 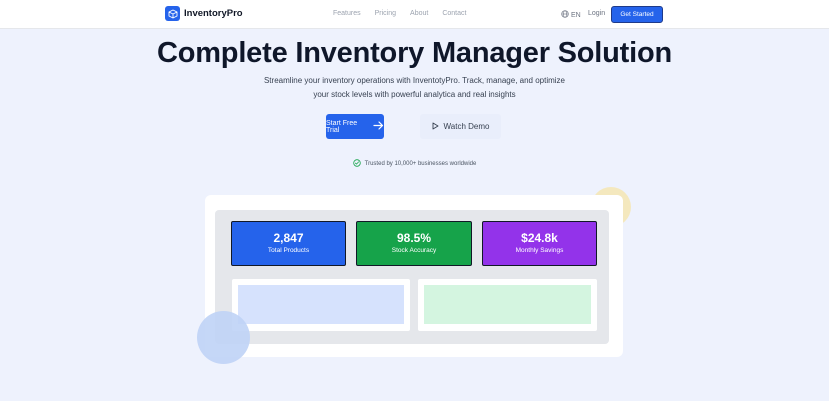 What do you see at coordinates (419, 13) in the screenshot?
I see `nav-link-about: About` at bounding box center [419, 13].